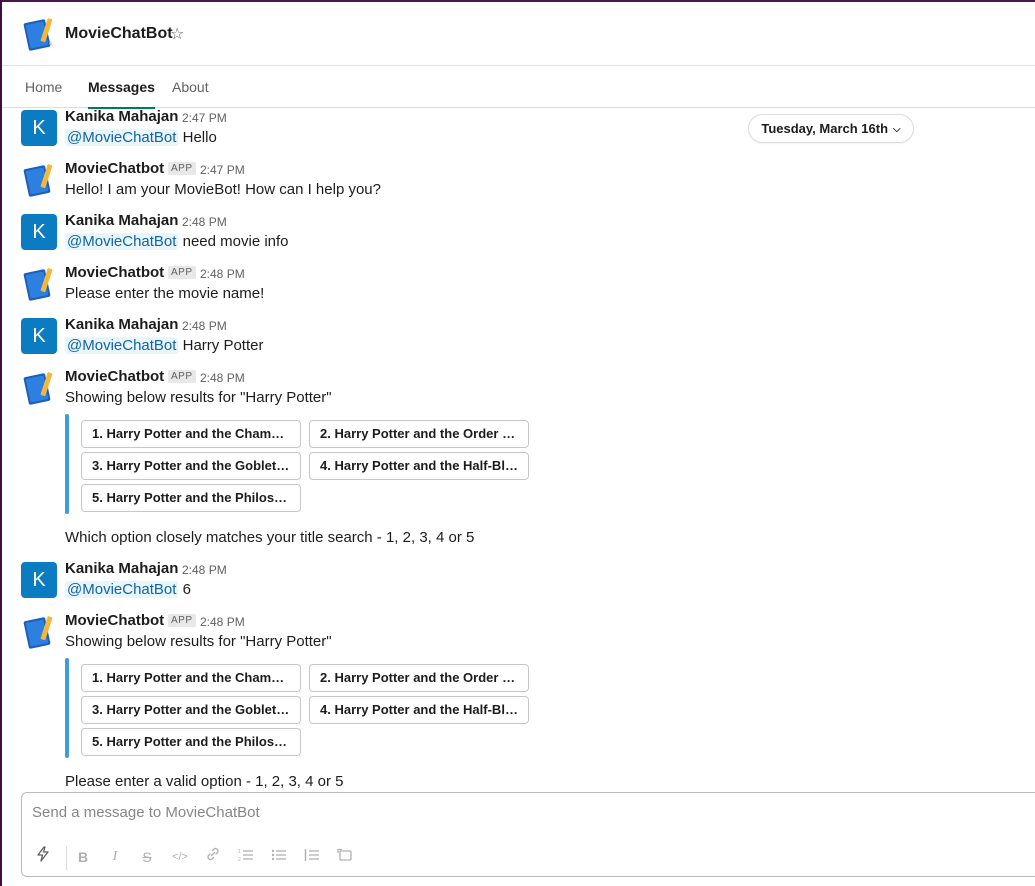  I want to click on message-body: @MovieChatBot Hello, so click(141, 137).